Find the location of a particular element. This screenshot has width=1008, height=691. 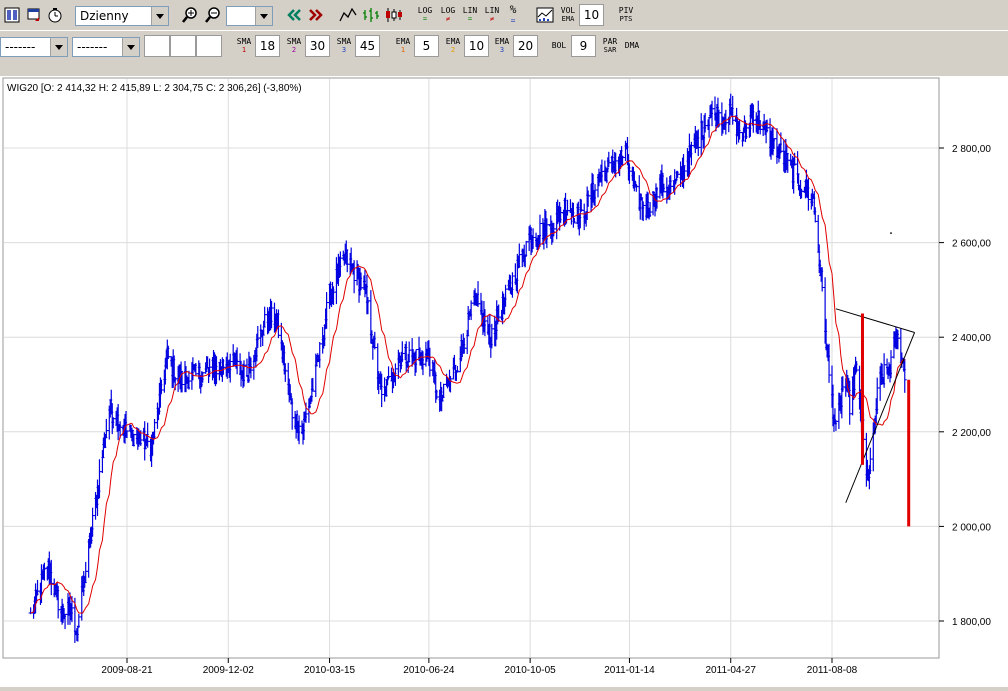

sma2-button: SMA 2 is located at coordinates (294, 46).